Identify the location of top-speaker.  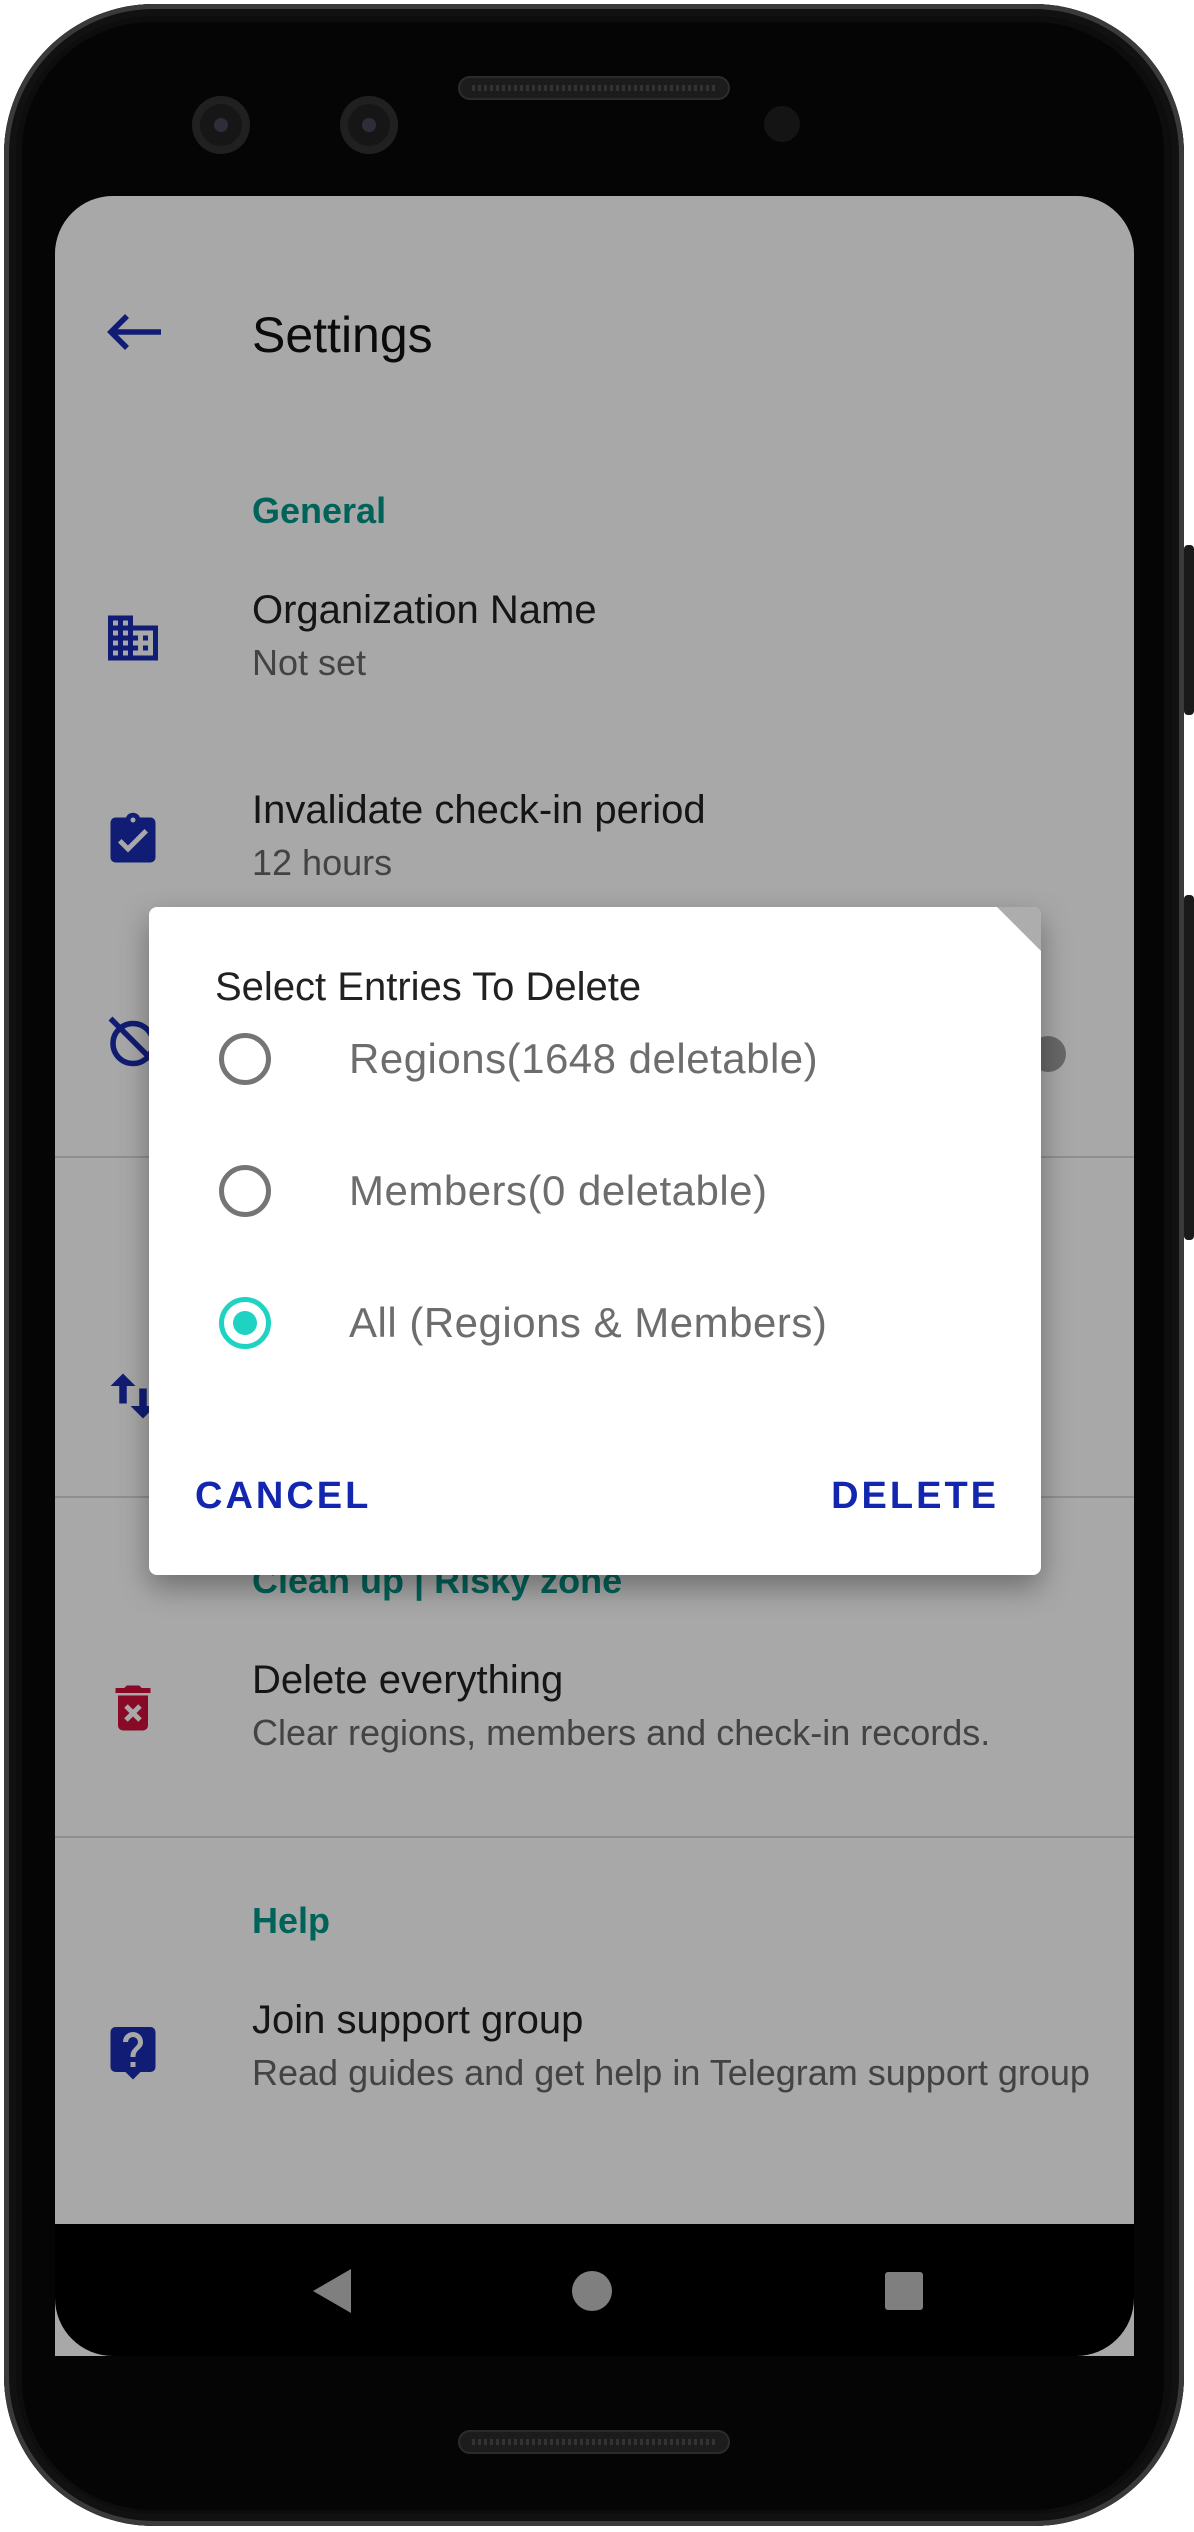
(594, 88).